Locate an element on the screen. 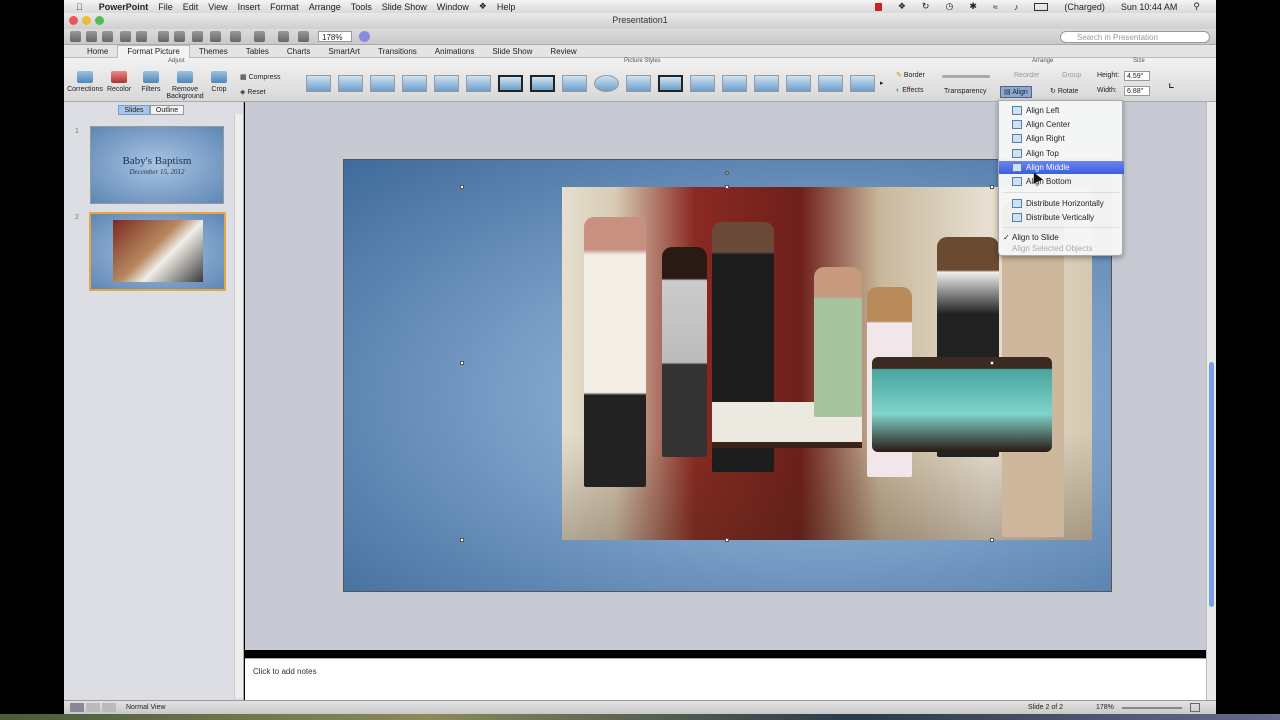  reset-button: ◈ Reset is located at coordinates (253, 92).